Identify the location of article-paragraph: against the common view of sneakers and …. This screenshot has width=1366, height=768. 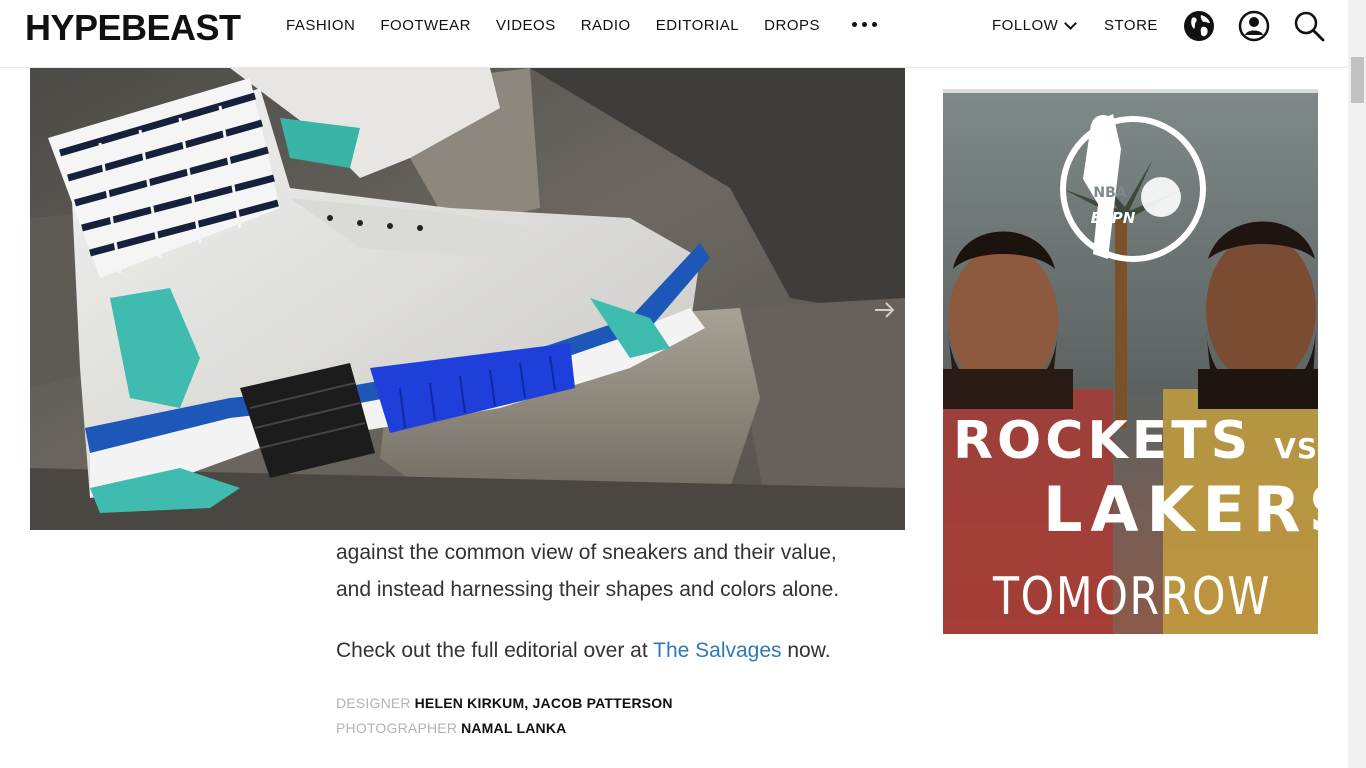
(616, 571).